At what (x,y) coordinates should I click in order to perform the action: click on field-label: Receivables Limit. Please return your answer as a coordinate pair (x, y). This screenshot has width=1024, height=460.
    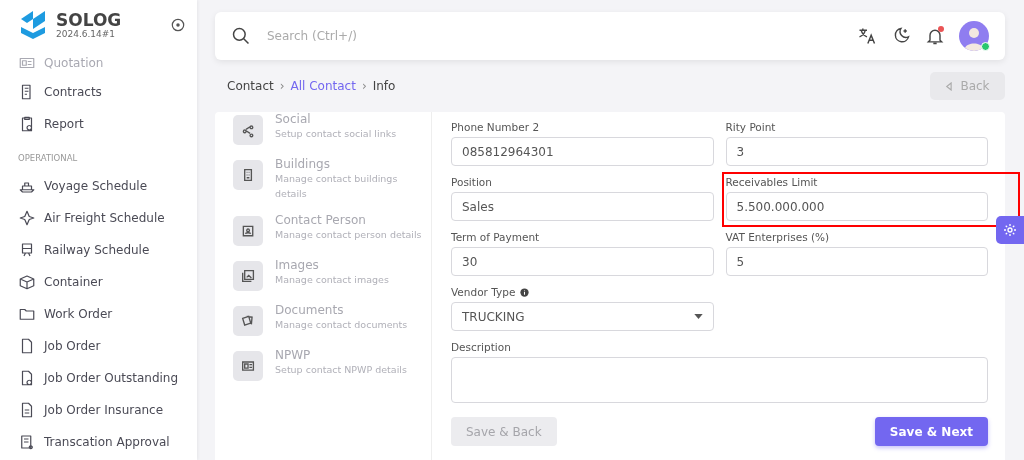
    Looking at the image, I should click on (771, 182).